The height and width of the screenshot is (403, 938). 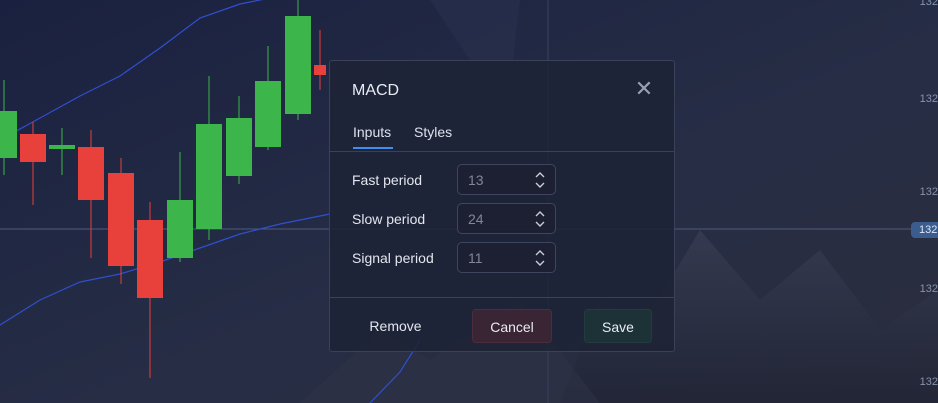 What do you see at coordinates (493, 219) in the screenshot?
I see `slow-period-input` at bounding box center [493, 219].